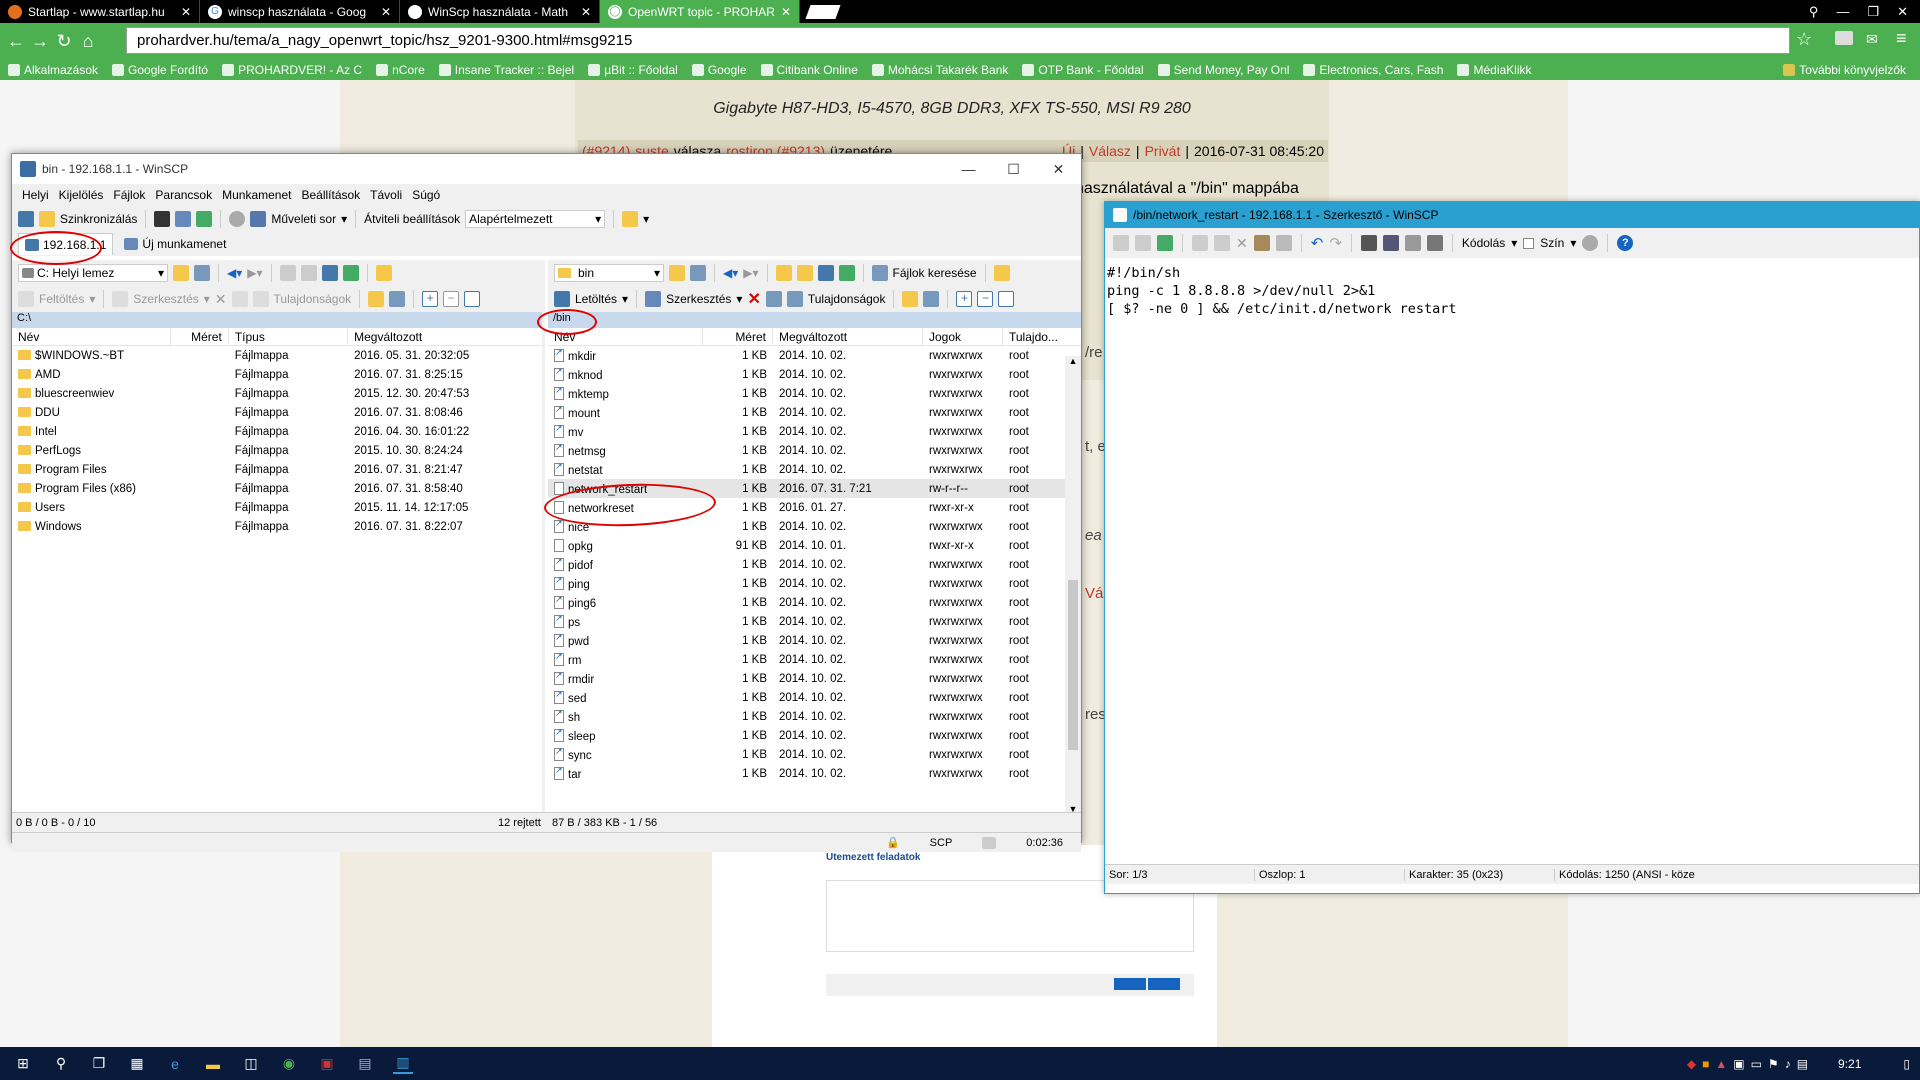 Image resolution: width=1920 pixels, height=1080 pixels. I want to click on open-folder-icon, so click(181, 273).